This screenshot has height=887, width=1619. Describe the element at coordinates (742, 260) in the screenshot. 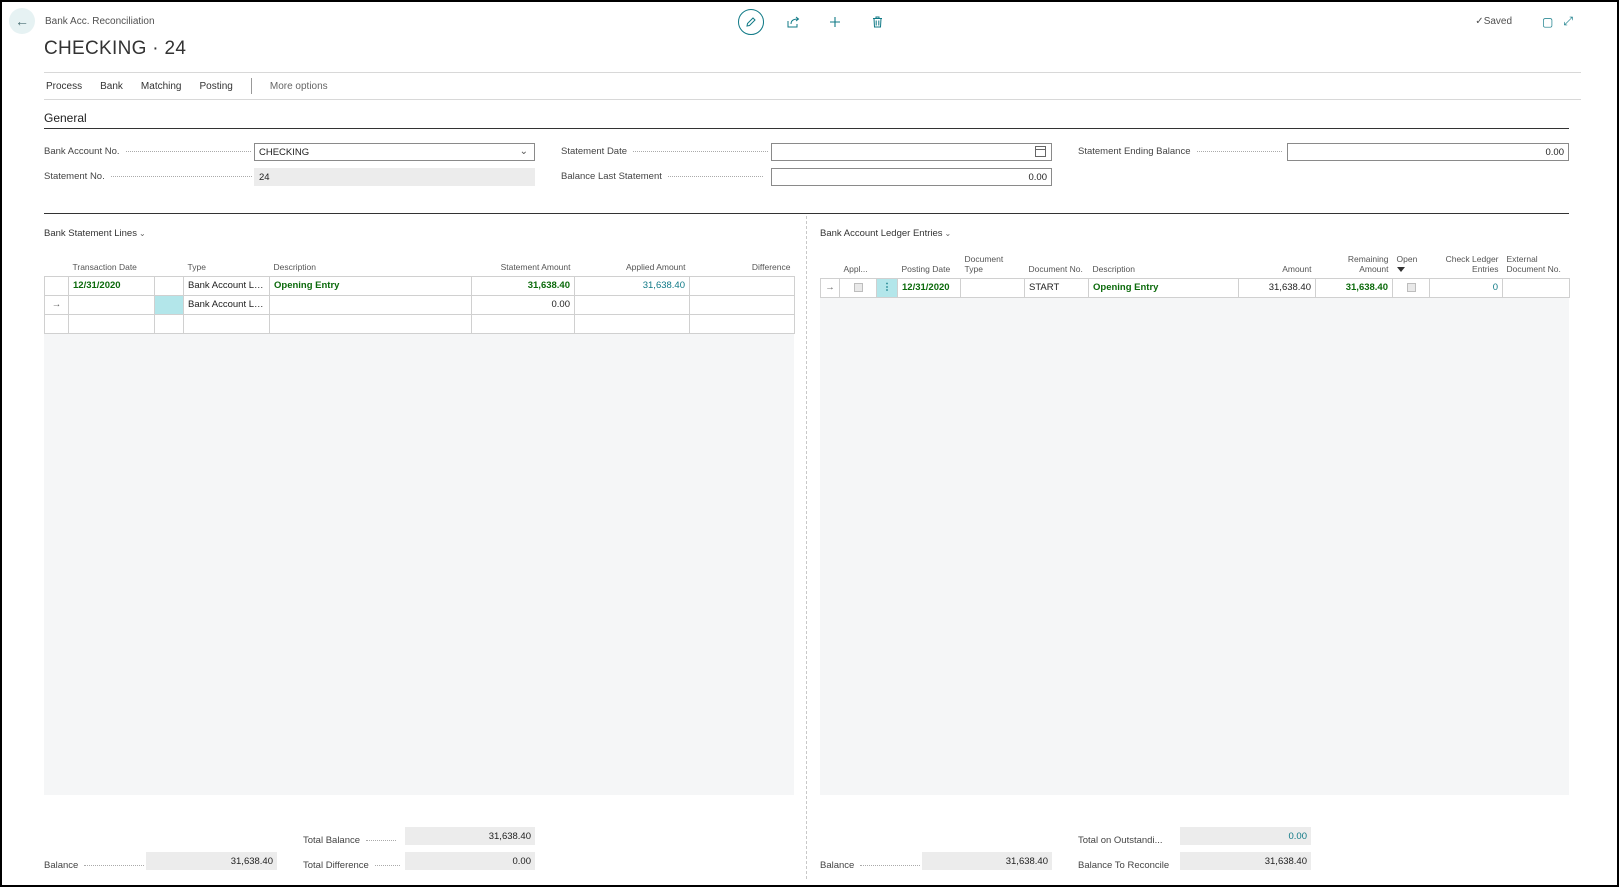

I see `col-difference: Difference` at that location.